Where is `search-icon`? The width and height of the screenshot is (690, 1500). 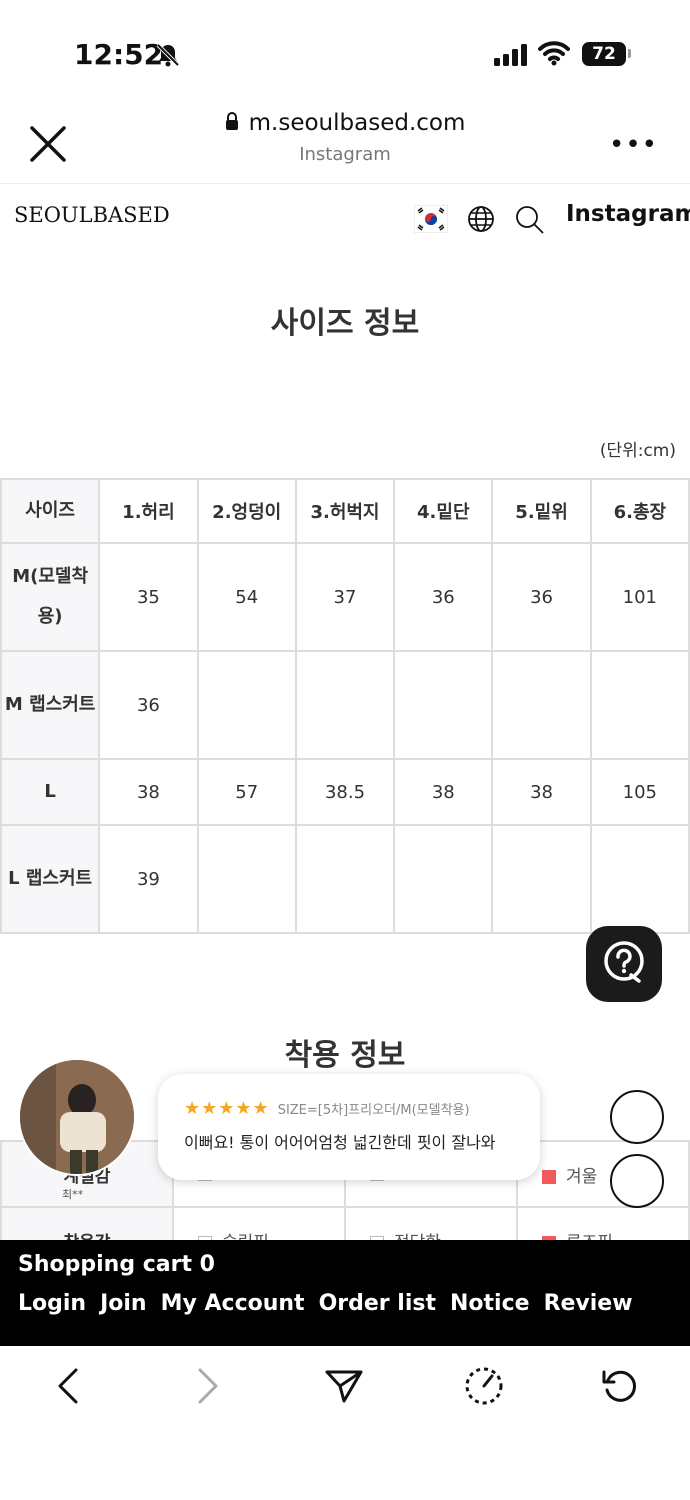
search-icon is located at coordinates (530, 222).